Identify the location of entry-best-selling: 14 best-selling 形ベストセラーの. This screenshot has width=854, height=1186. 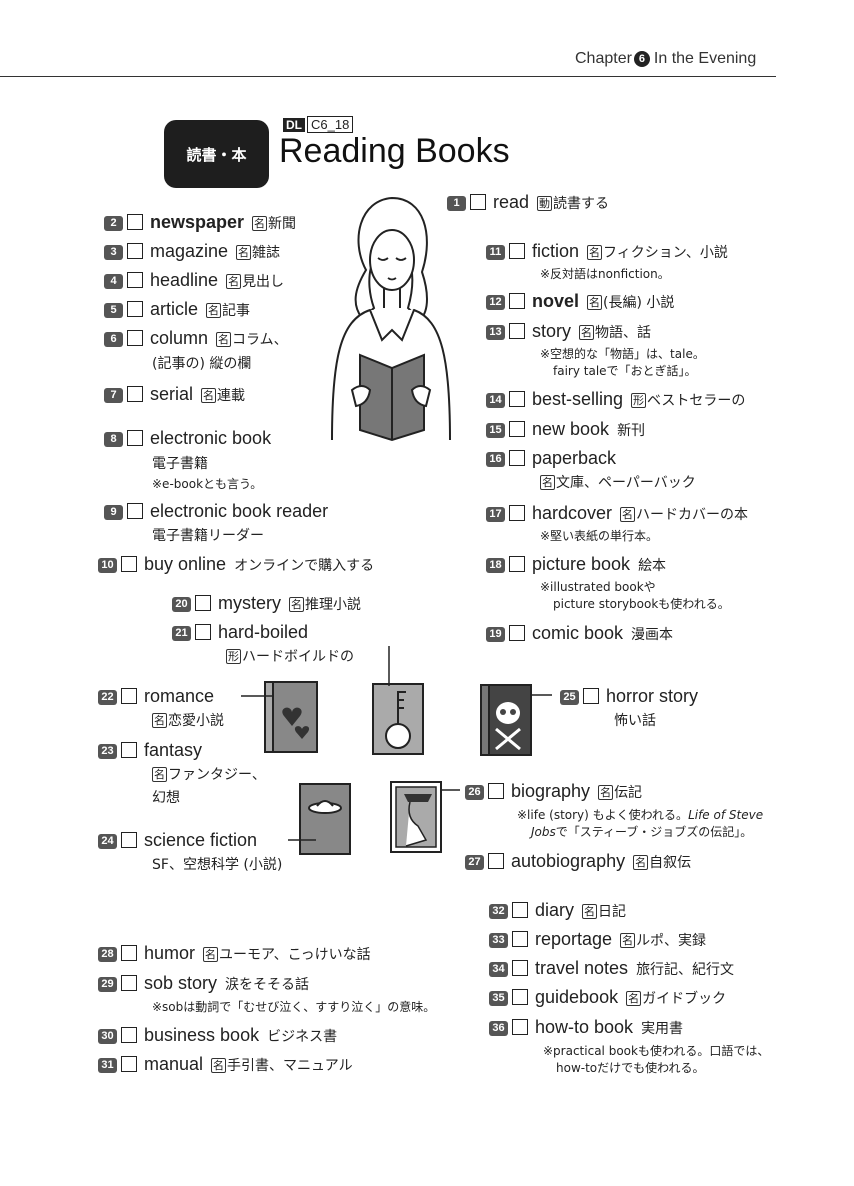
(615, 400).